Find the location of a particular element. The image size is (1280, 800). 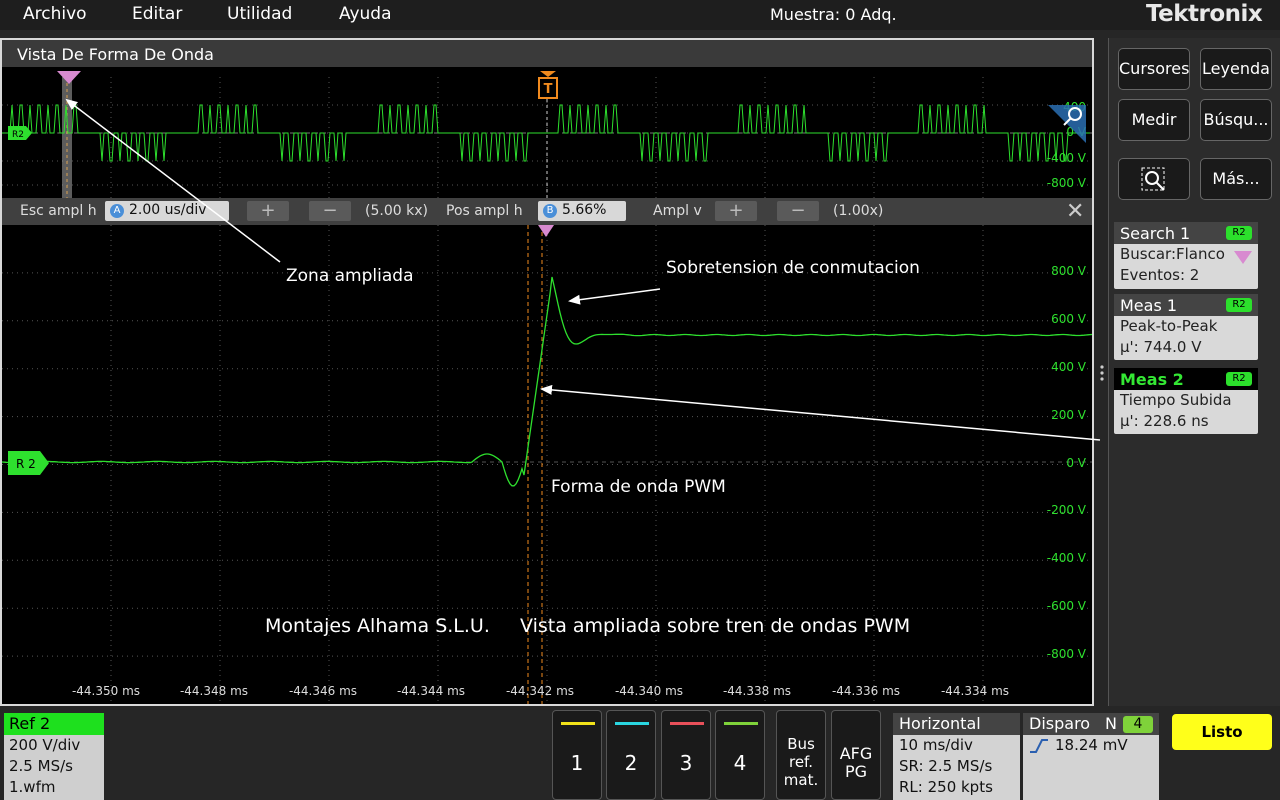

meas2-value: μ': 228.6 ns is located at coordinates (1164, 421).